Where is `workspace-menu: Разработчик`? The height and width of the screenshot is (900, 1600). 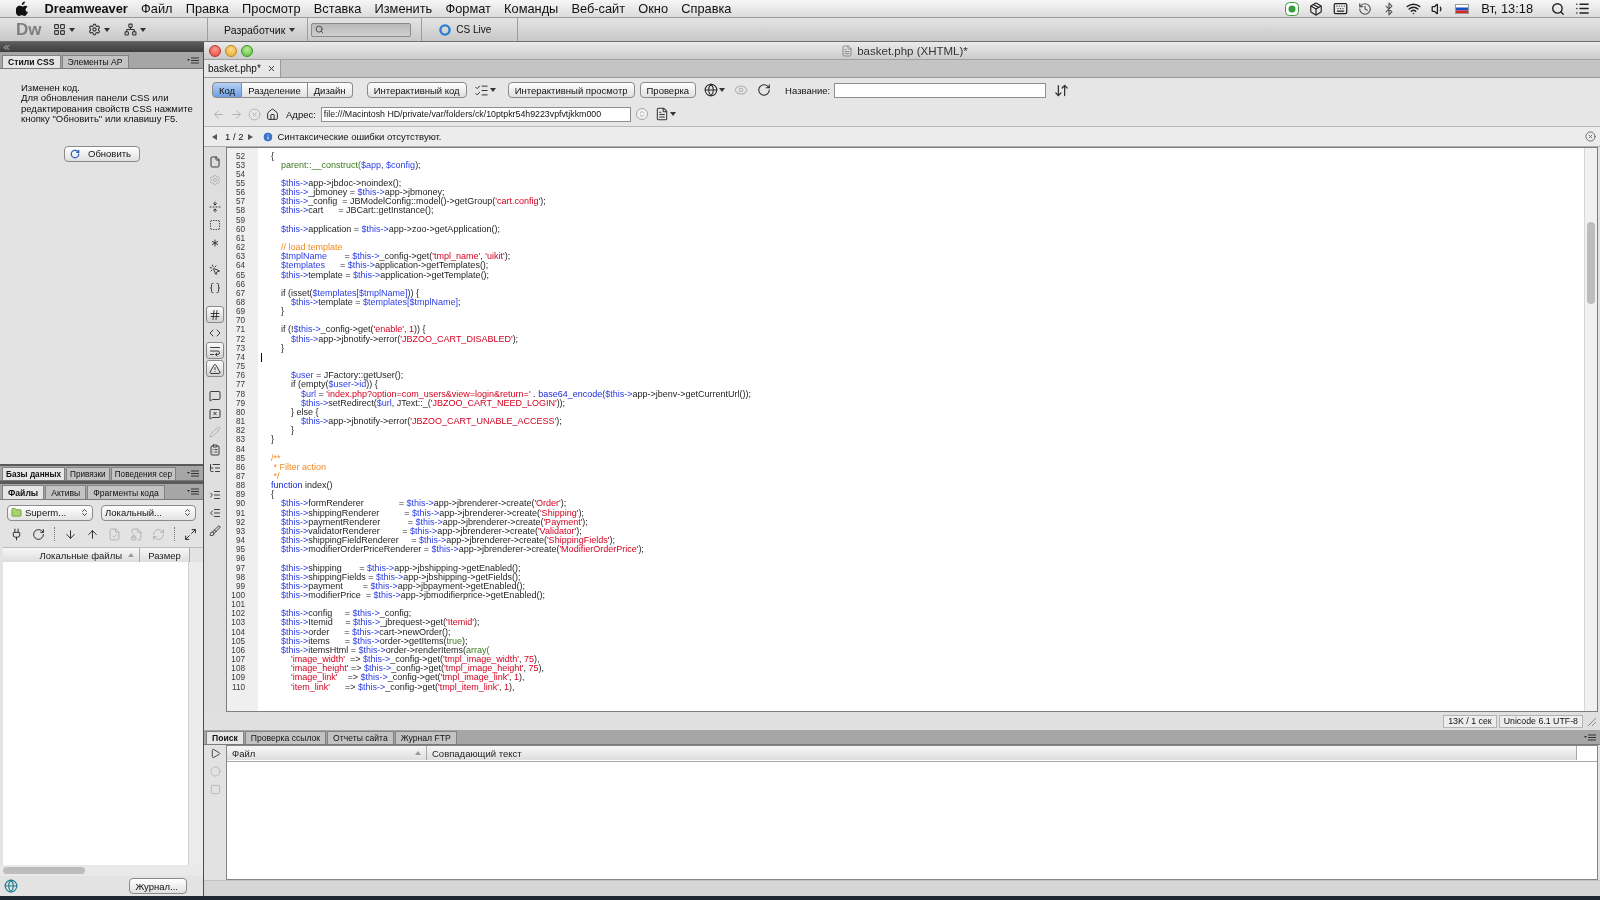
workspace-menu: Разработчик is located at coordinates (260, 29).